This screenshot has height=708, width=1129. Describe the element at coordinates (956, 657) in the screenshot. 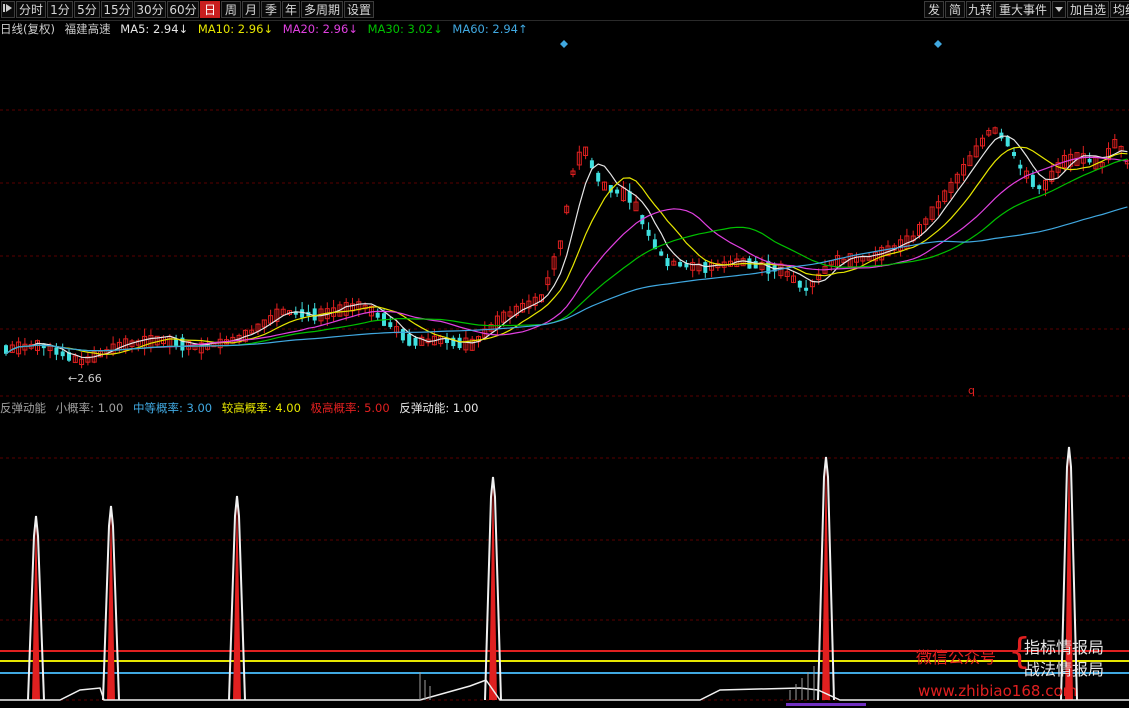

I see `watermark-left: 微信公众号` at that location.